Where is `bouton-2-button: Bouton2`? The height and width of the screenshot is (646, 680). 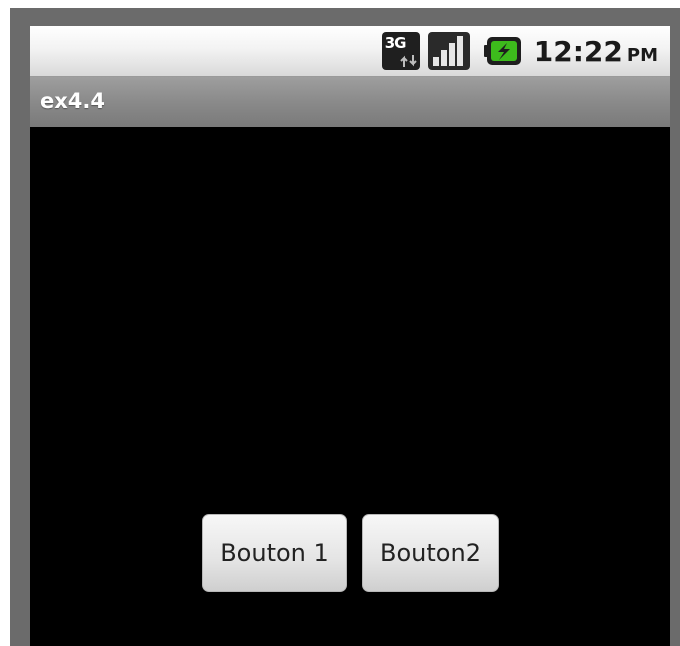 bouton-2-button: Bouton2 is located at coordinates (430, 553).